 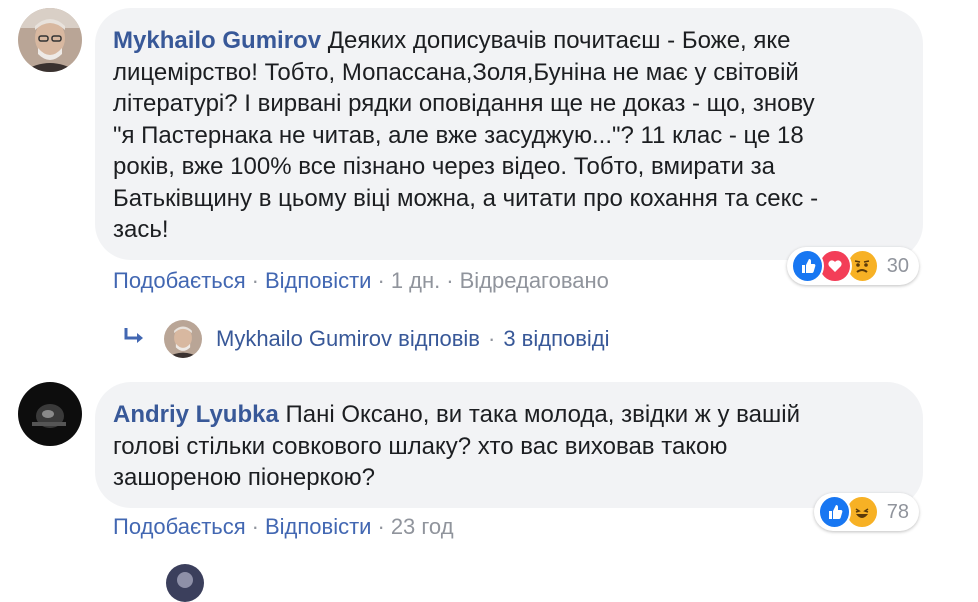 What do you see at coordinates (141, 229) in the screenshot?
I see `comment-text-line: зась!` at bounding box center [141, 229].